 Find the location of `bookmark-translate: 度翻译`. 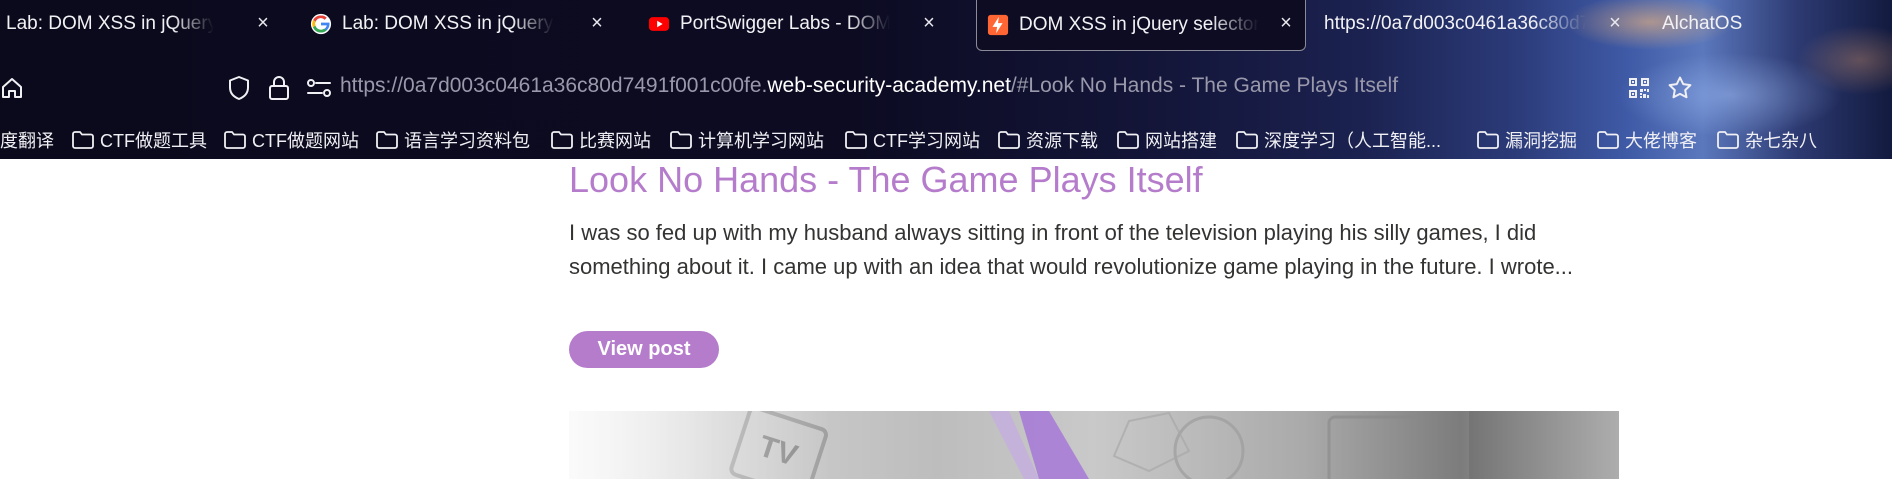

bookmark-translate: 度翻译 is located at coordinates (27, 140).